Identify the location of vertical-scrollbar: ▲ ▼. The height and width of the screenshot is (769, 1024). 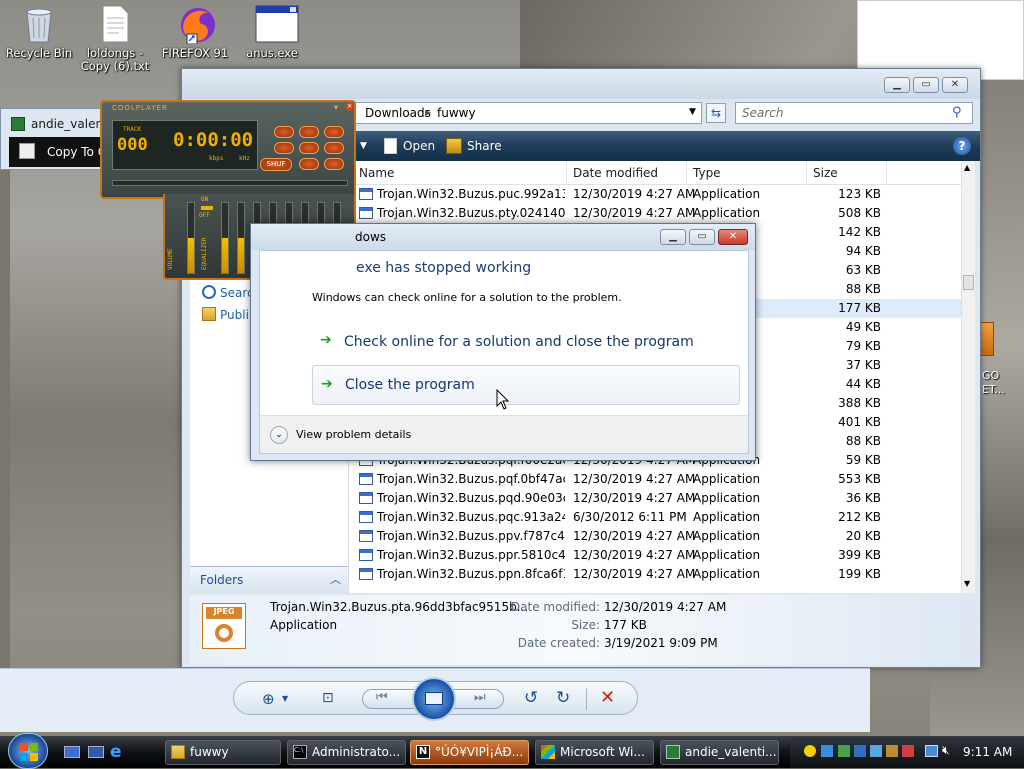
(968, 377).